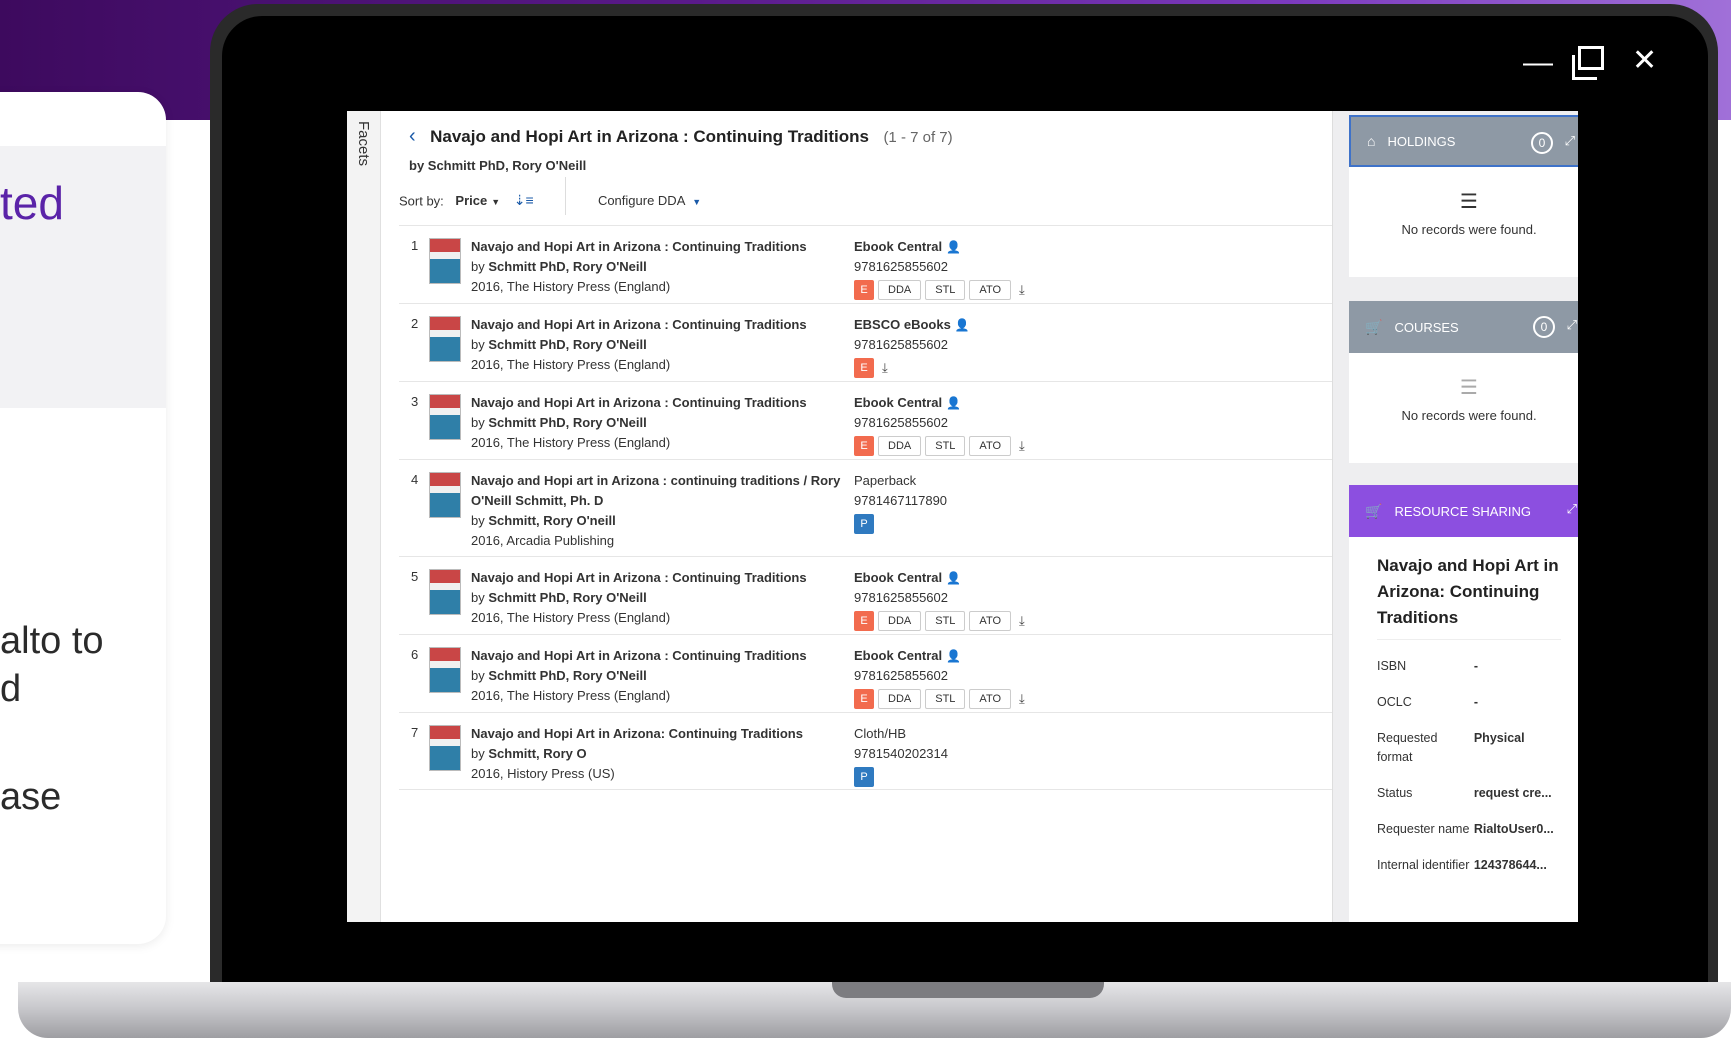  Describe the element at coordinates (477, 200) in the screenshot. I see `sort-select: Price ▼` at that location.